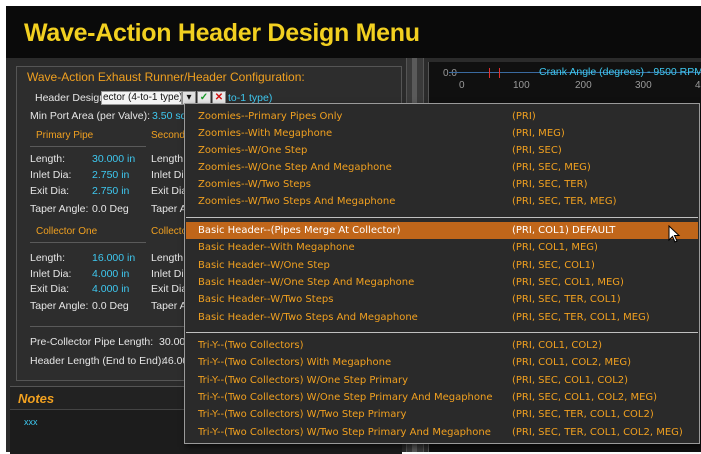 The width and height of the screenshot is (701, 454). I want to click on menu-item-code: (PRI, SEC, TER, COL1), so click(566, 299).